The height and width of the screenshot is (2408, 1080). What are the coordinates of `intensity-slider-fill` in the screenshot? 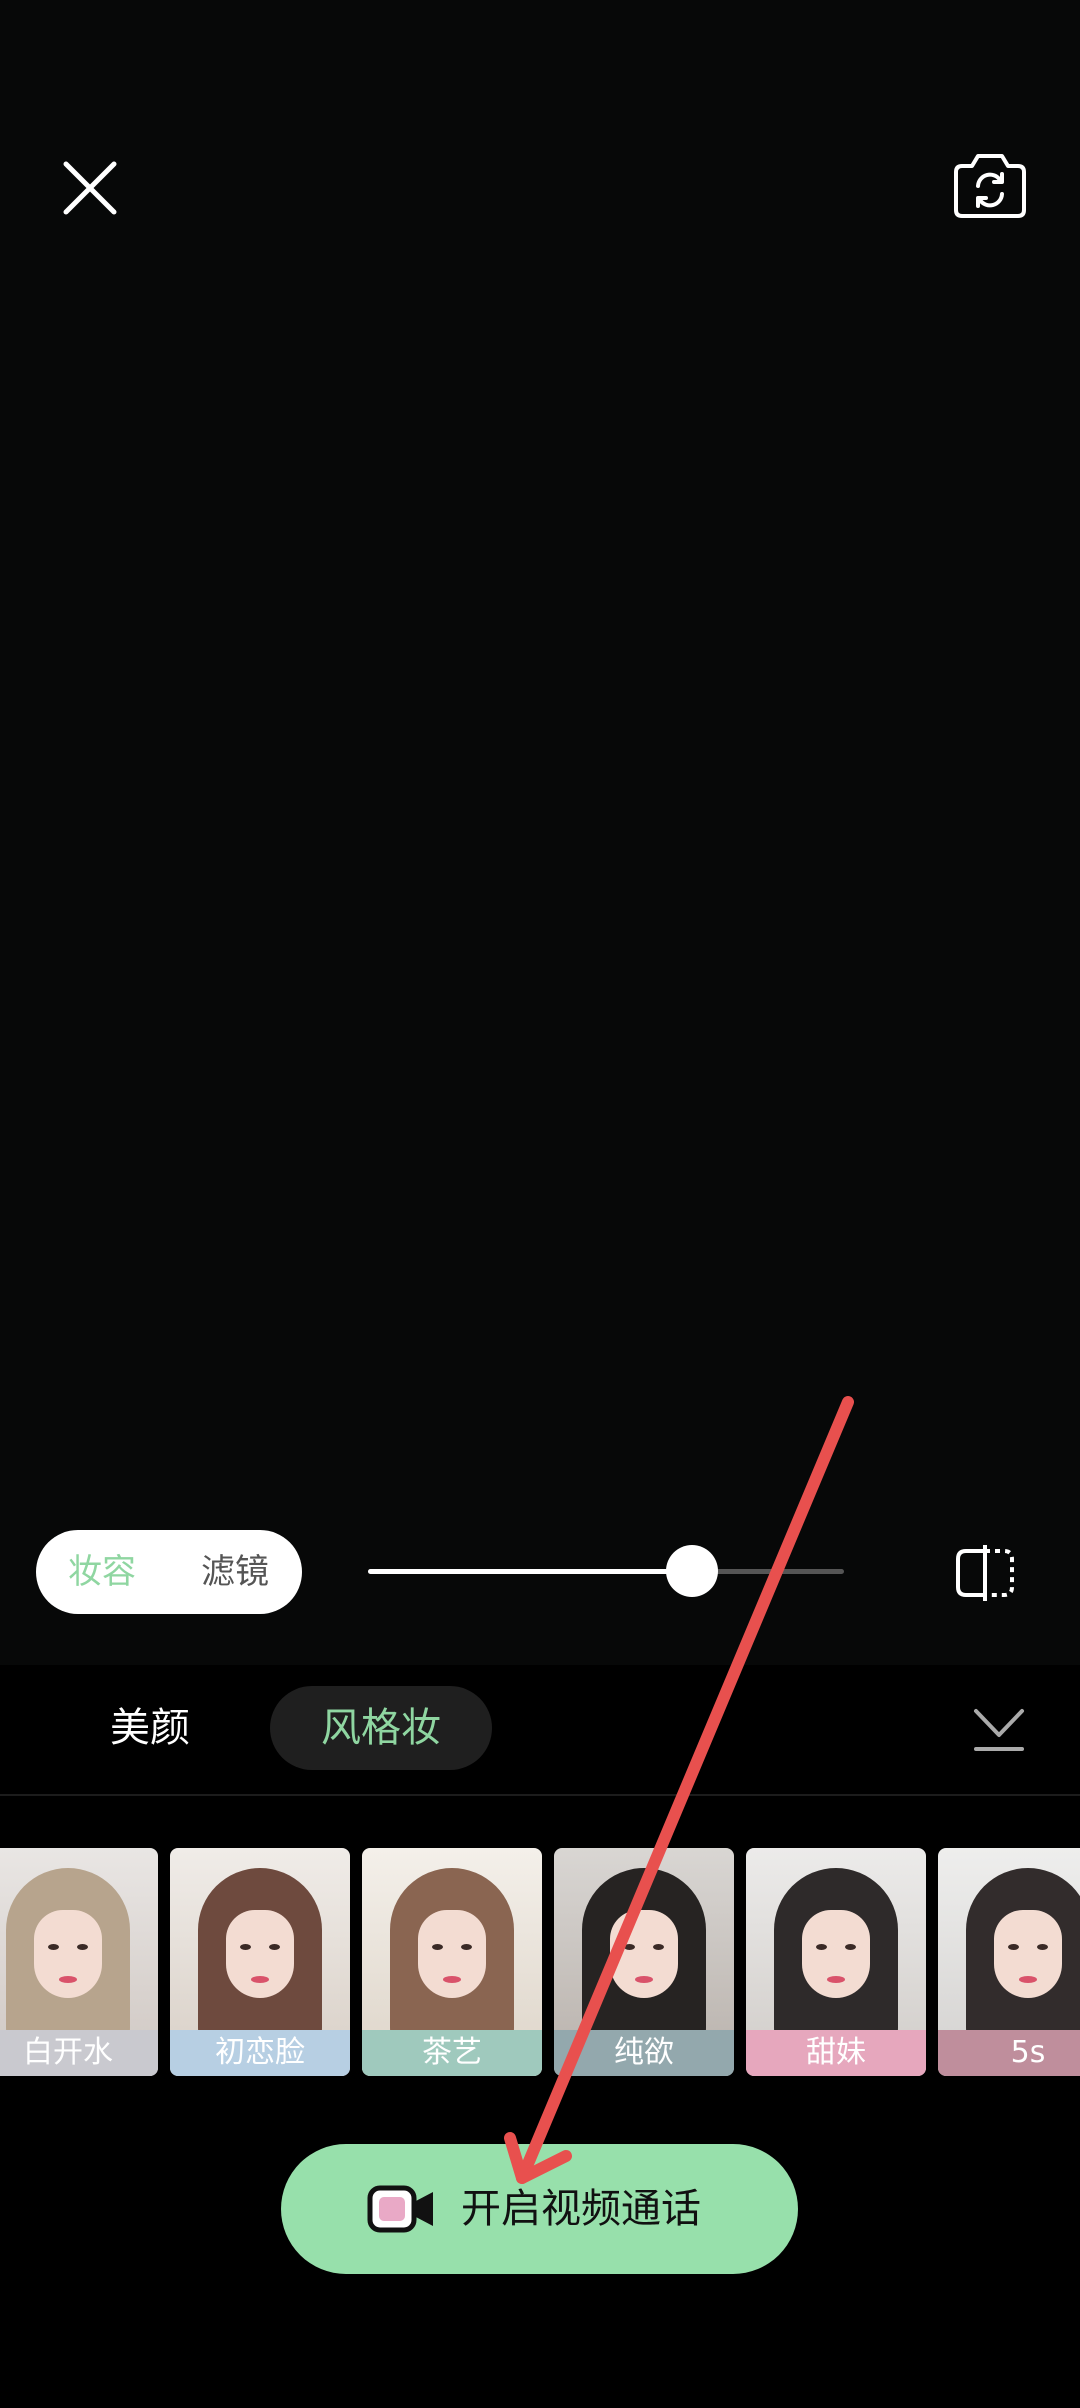 It's located at (530, 1571).